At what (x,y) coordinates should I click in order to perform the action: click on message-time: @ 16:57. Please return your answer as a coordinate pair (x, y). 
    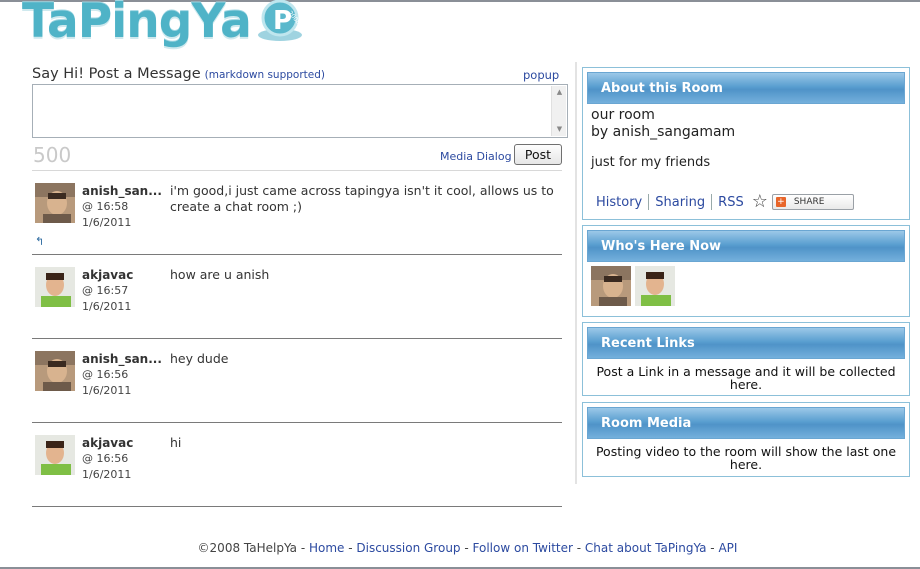
    Looking at the image, I should click on (105, 290).